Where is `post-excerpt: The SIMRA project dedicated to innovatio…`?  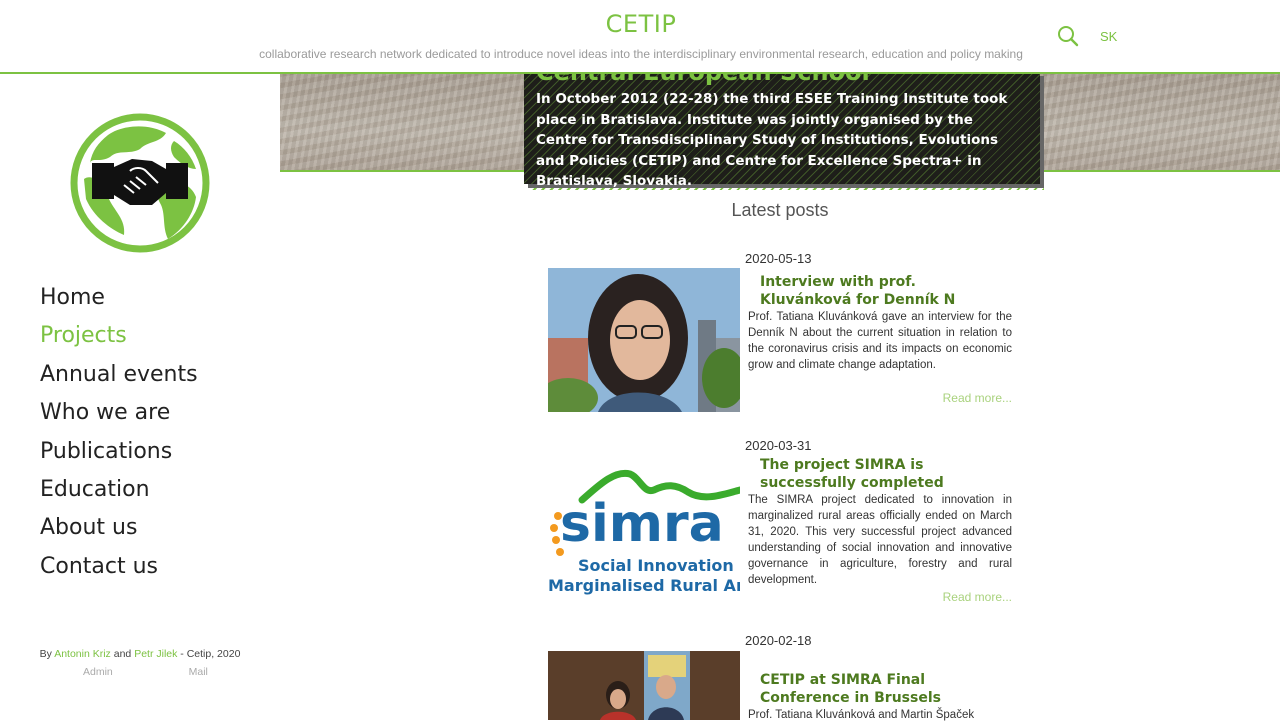 post-excerpt: The SIMRA project dedicated to innovatio… is located at coordinates (880, 540).